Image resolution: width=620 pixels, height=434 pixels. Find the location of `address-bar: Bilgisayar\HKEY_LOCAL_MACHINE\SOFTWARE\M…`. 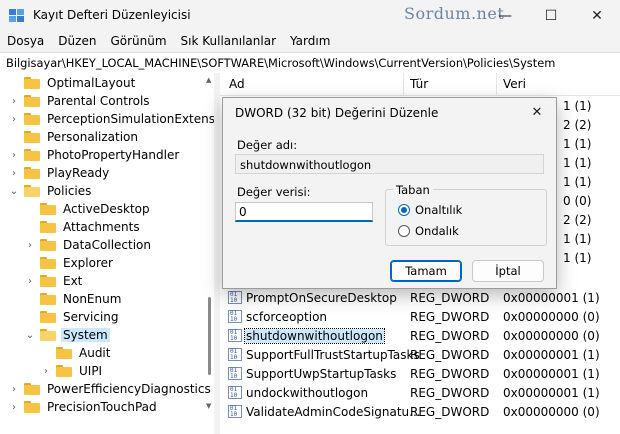

address-bar: Bilgisayar\HKEY_LOCAL_MACHINE\SOFTWARE\M… is located at coordinates (310, 63).